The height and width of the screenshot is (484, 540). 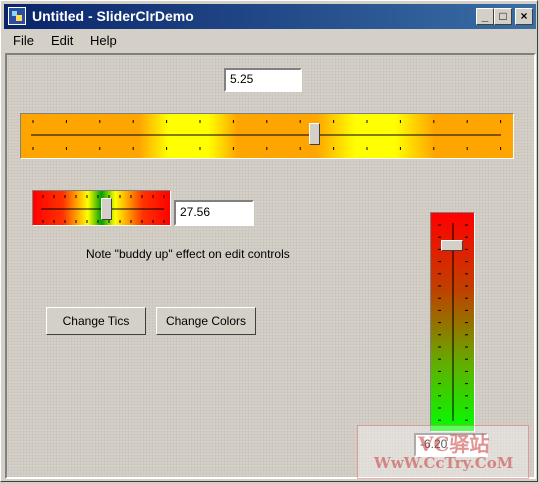 What do you see at coordinates (96, 321) in the screenshot?
I see `change-tics-button: Change Tics` at bounding box center [96, 321].